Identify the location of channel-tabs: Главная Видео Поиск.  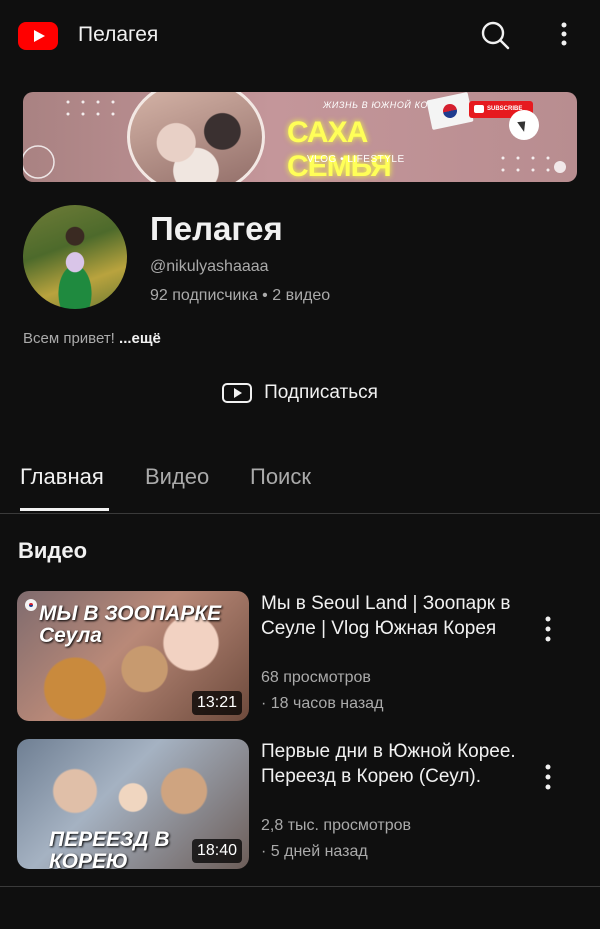
(300, 482).